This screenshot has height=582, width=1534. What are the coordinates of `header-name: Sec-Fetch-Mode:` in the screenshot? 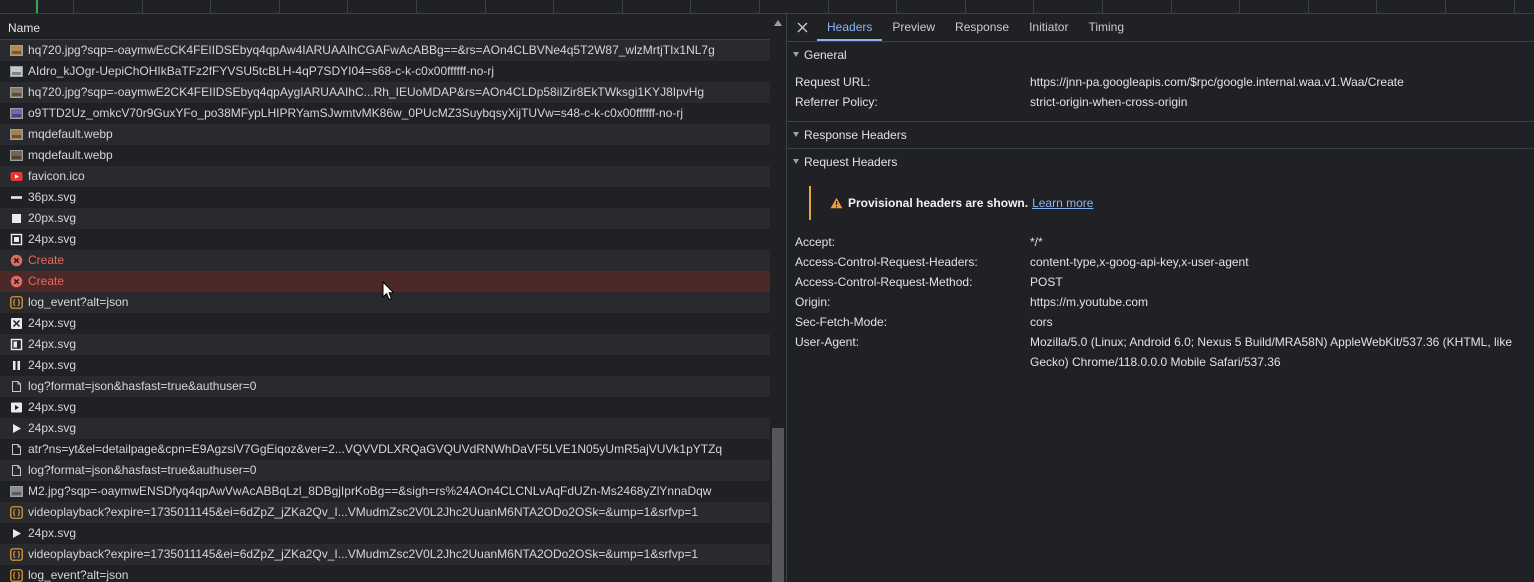 It's located at (841, 322).